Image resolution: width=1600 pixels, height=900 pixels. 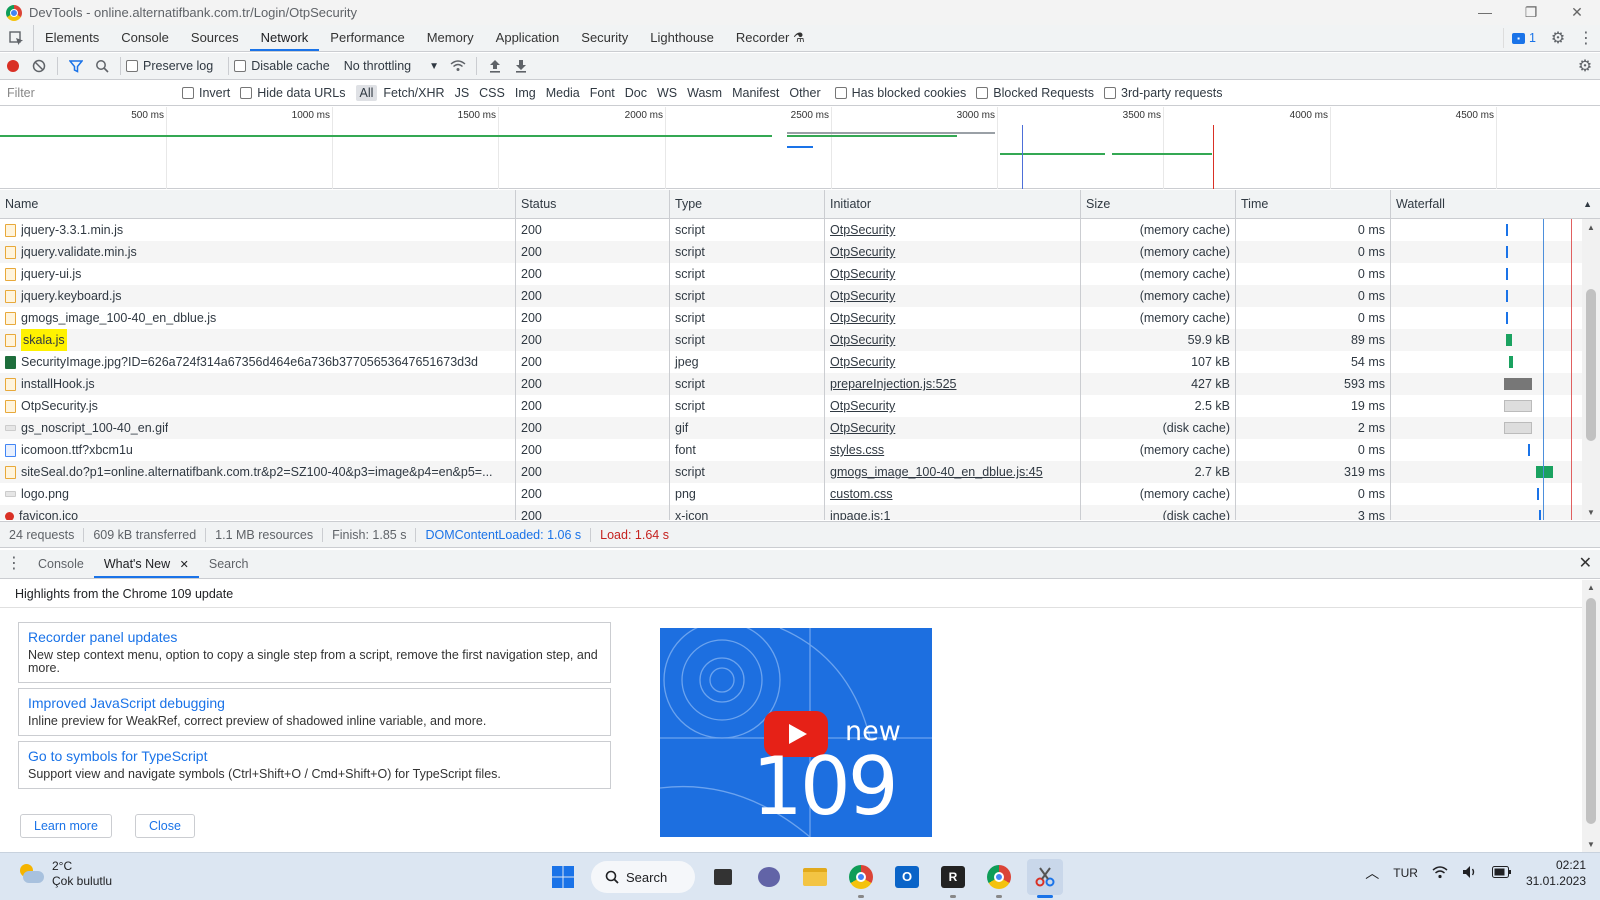 I want to click on issues-counter: ▪ 1, so click(x=1523, y=38).